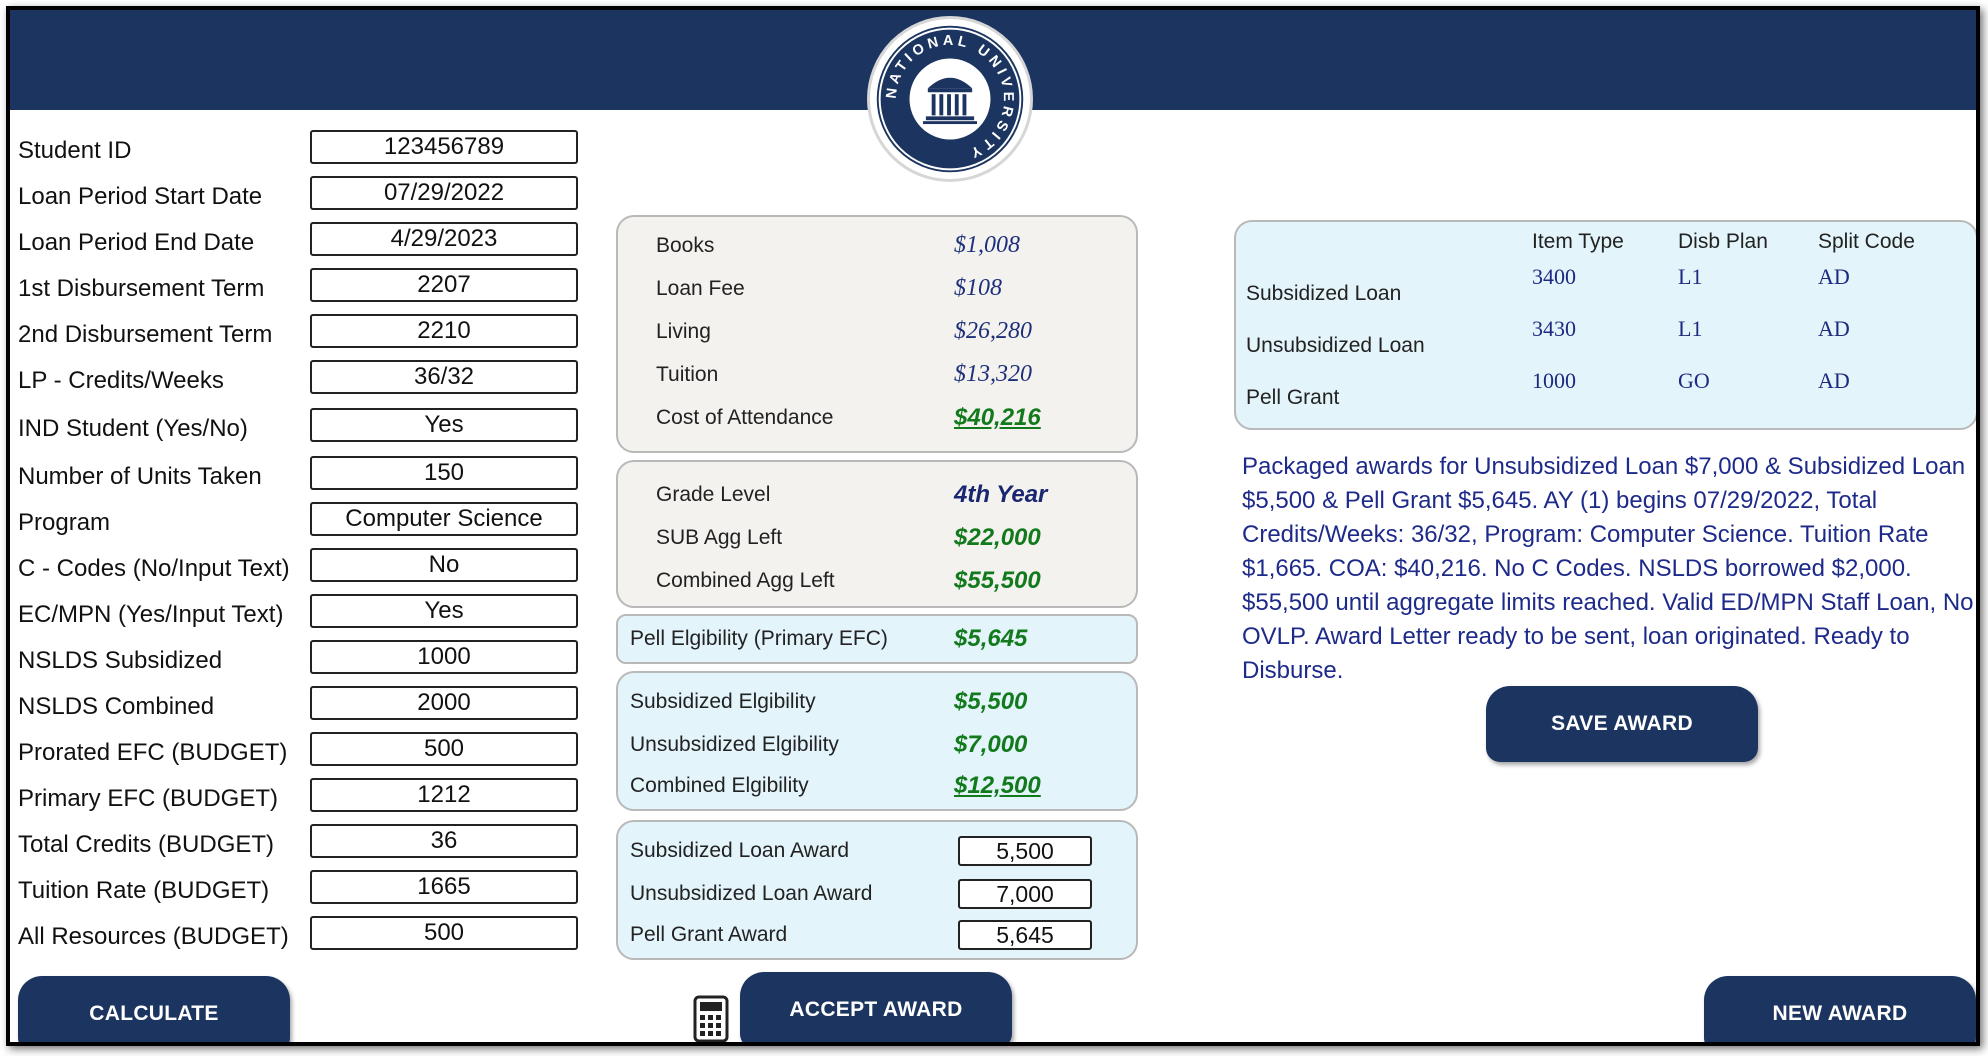 The image size is (1988, 1056). Describe the element at coordinates (116, 706) in the screenshot. I see `nslds-combined-label: NSLDS Combined` at that location.